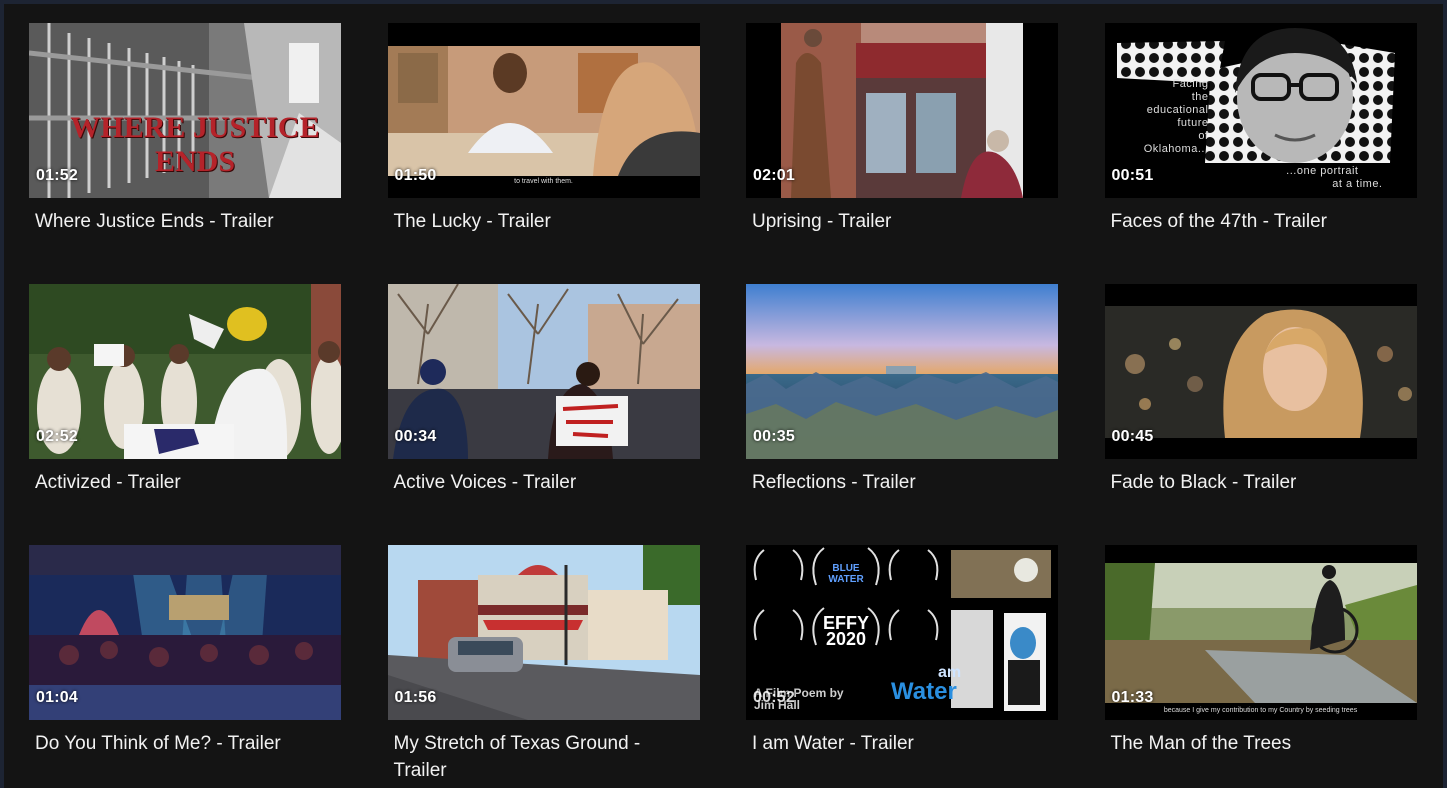 This screenshot has height=788, width=1447. Describe the element at coordinates (57, 697) in the screenshot. I see `duration-badge: 01:04` at that location.